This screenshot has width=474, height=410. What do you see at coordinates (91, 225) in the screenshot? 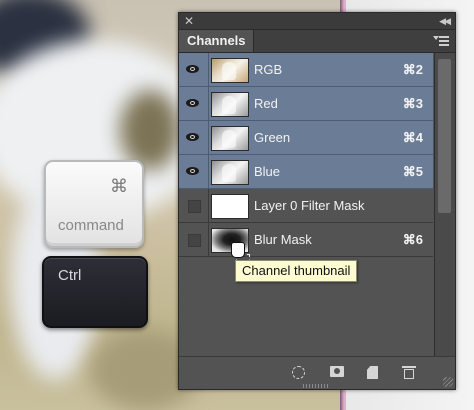
I see `command-key-label: command` at bounding box center [91, 225].